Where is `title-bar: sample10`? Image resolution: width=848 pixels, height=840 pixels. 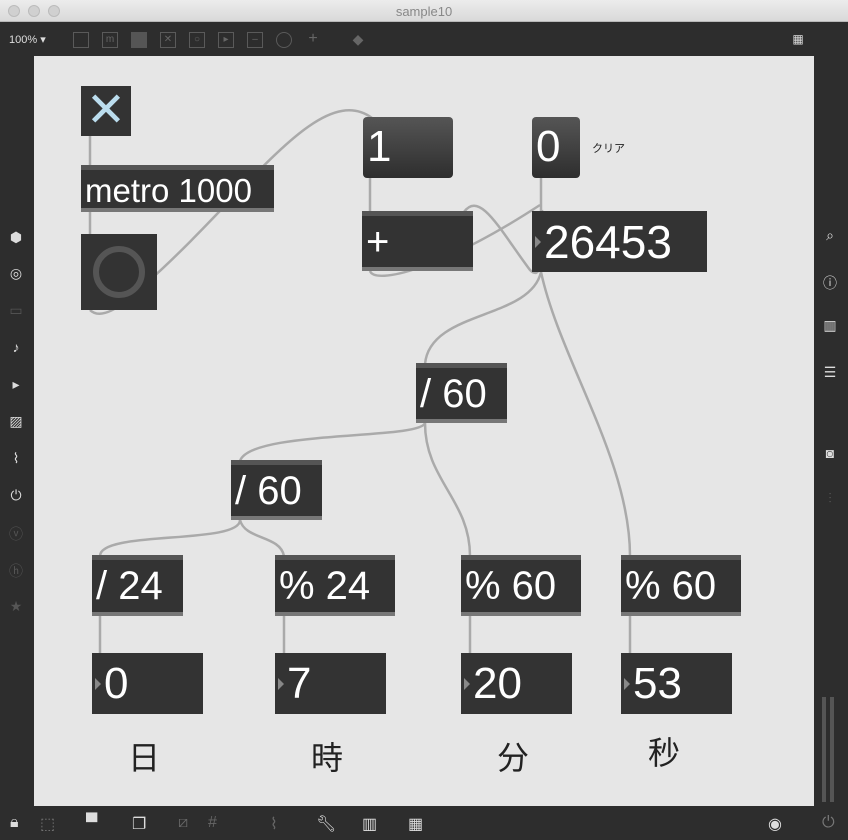 title-bar: sample10 is located at coordinates (424, 11).